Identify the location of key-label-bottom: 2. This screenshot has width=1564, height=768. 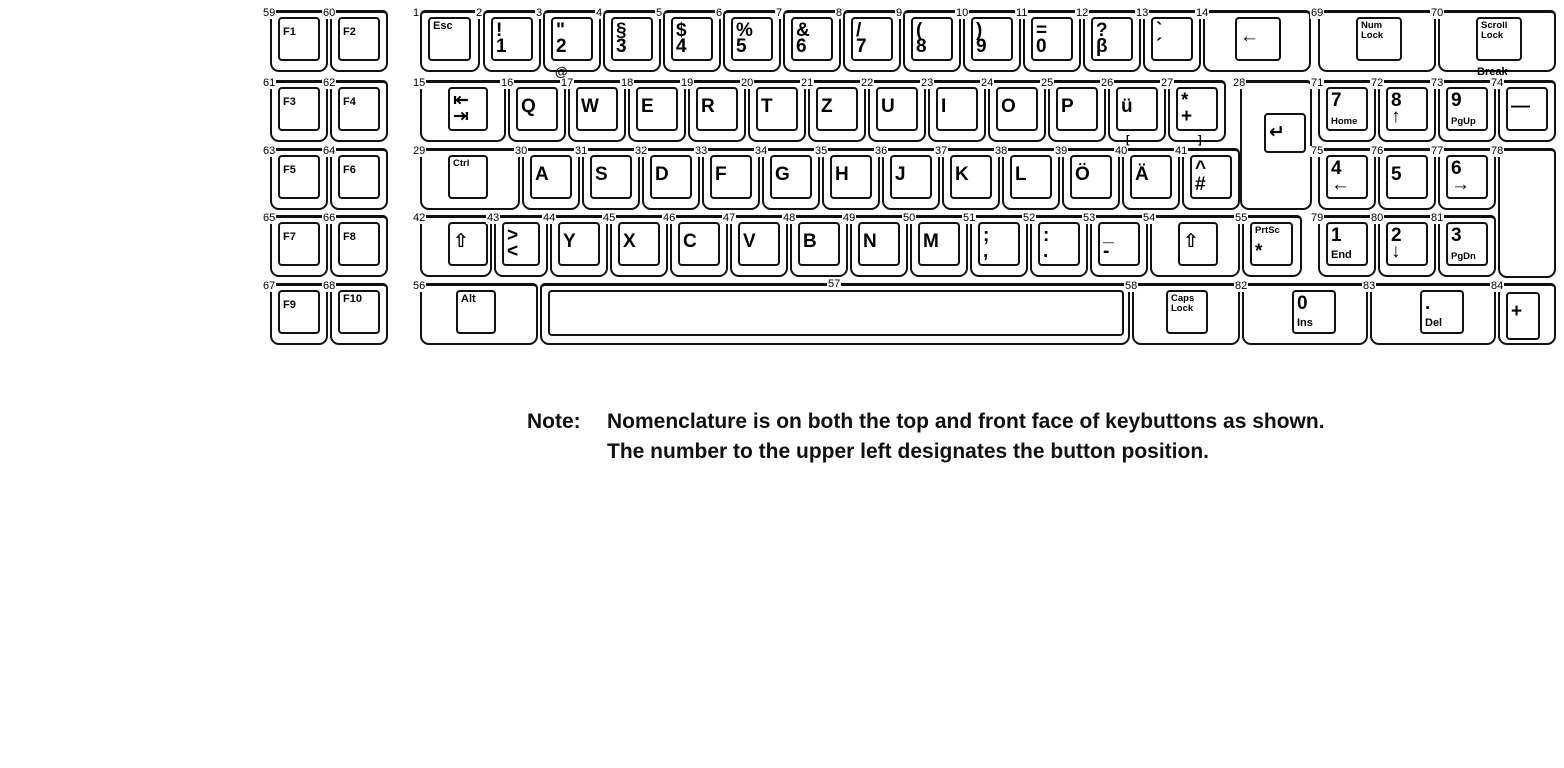
(561, 46).